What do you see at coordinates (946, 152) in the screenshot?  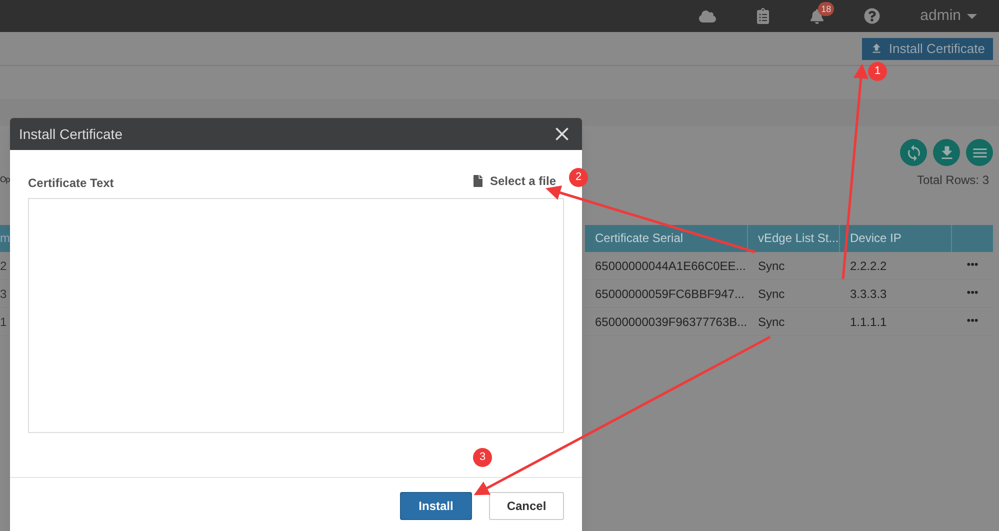 I see `download-button` at bounding box center [946, 152].